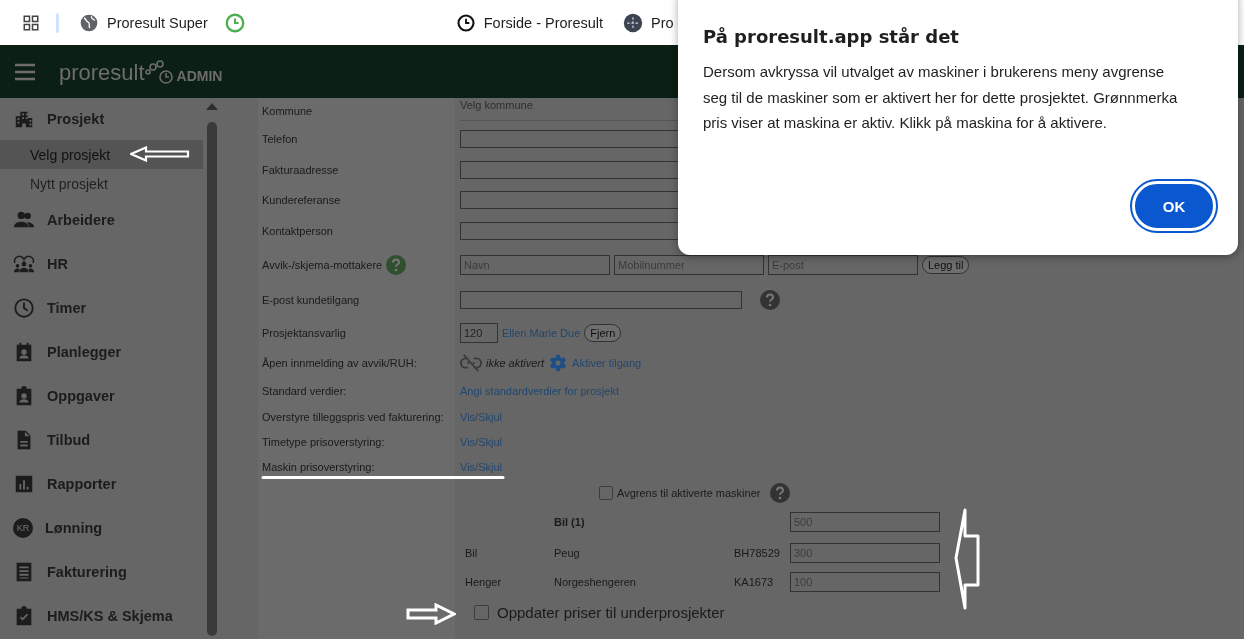 Image resolution: width=1244 pixels, height=639 pixels. What do you see at coordinates (515, 362) in the screenshot?
I see `status-text: ikke aktivert` at bounding box center [515, 362].